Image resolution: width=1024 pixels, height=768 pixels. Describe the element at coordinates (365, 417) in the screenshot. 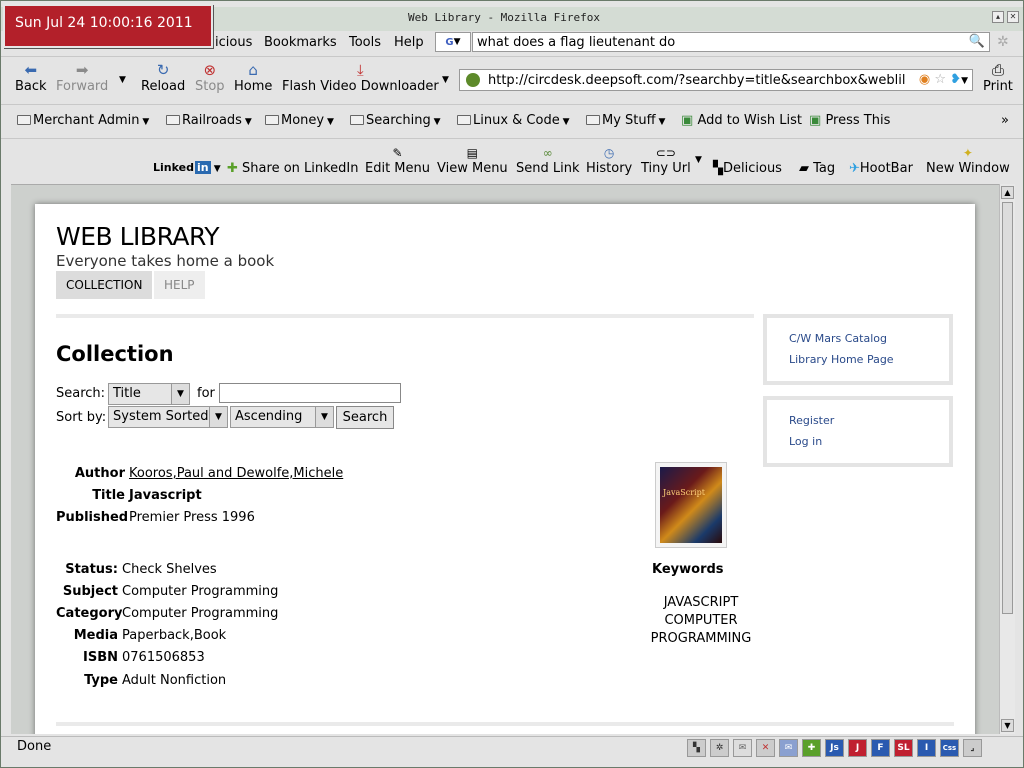

I see `search-button: Search` at that location.